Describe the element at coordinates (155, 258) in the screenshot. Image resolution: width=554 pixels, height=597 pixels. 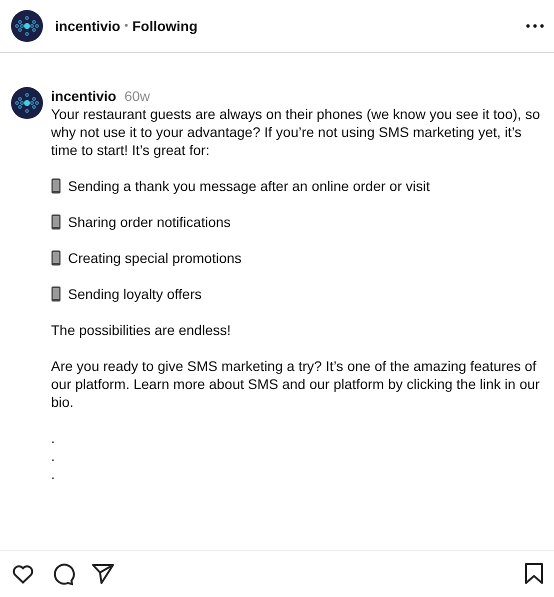
I see `caption-text: Creating special promotions` at that location.